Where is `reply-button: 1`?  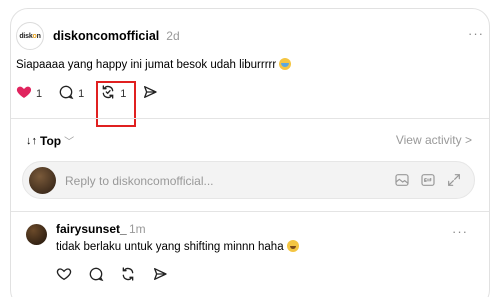
reply-button: 1 is located at coordinates (71, 93).